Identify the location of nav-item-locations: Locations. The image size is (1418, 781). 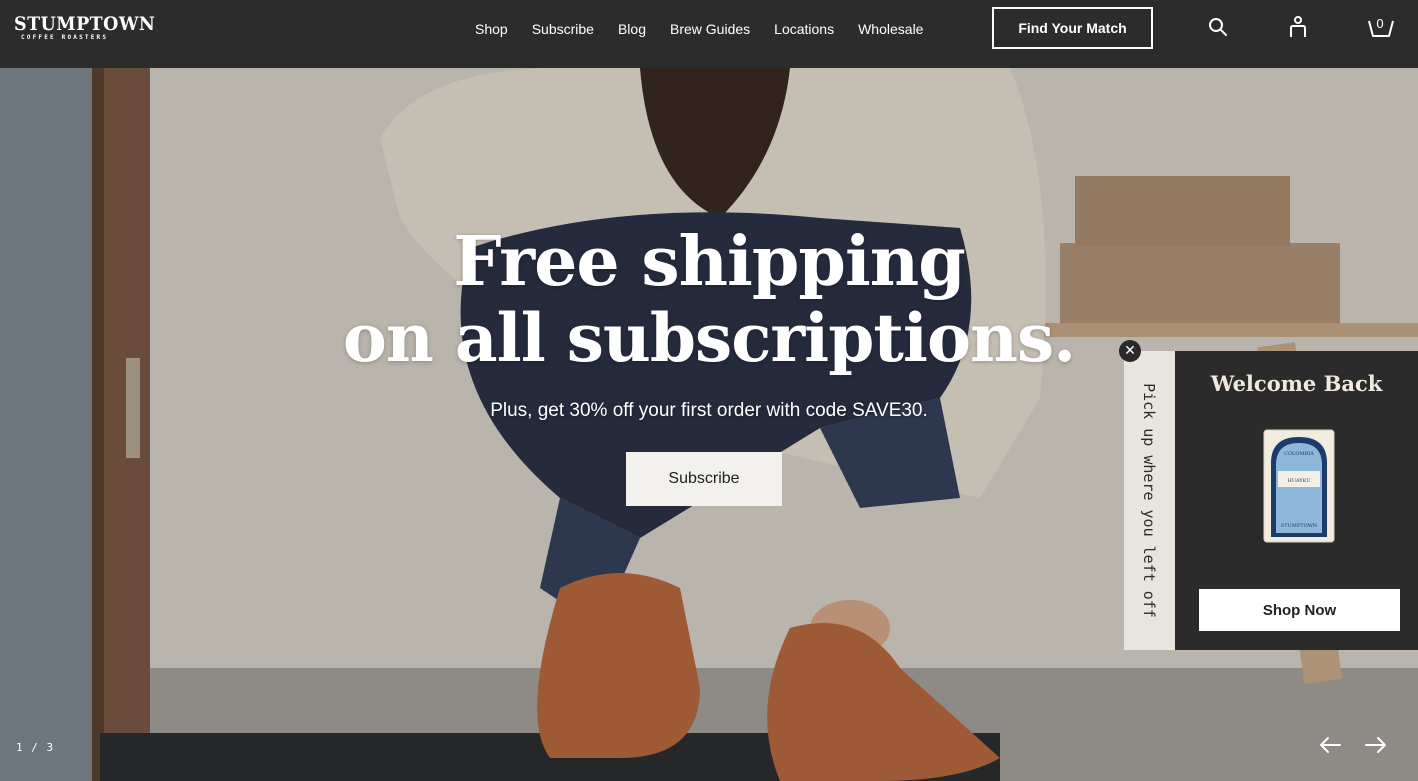
(804, 29).